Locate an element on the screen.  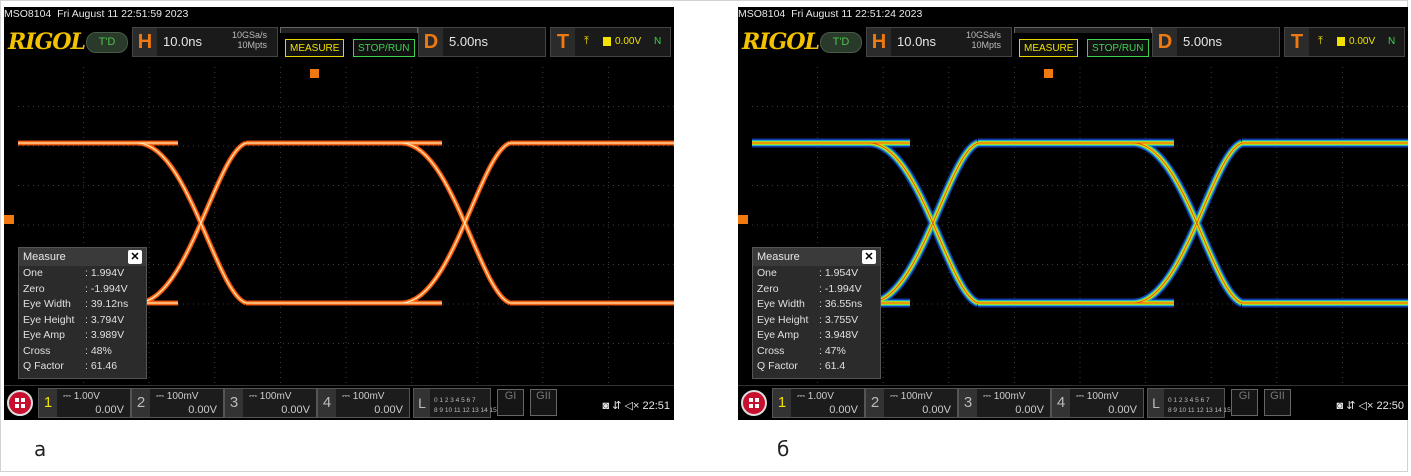
clock-time: 22:50 is located at coordinates (1390, 406).